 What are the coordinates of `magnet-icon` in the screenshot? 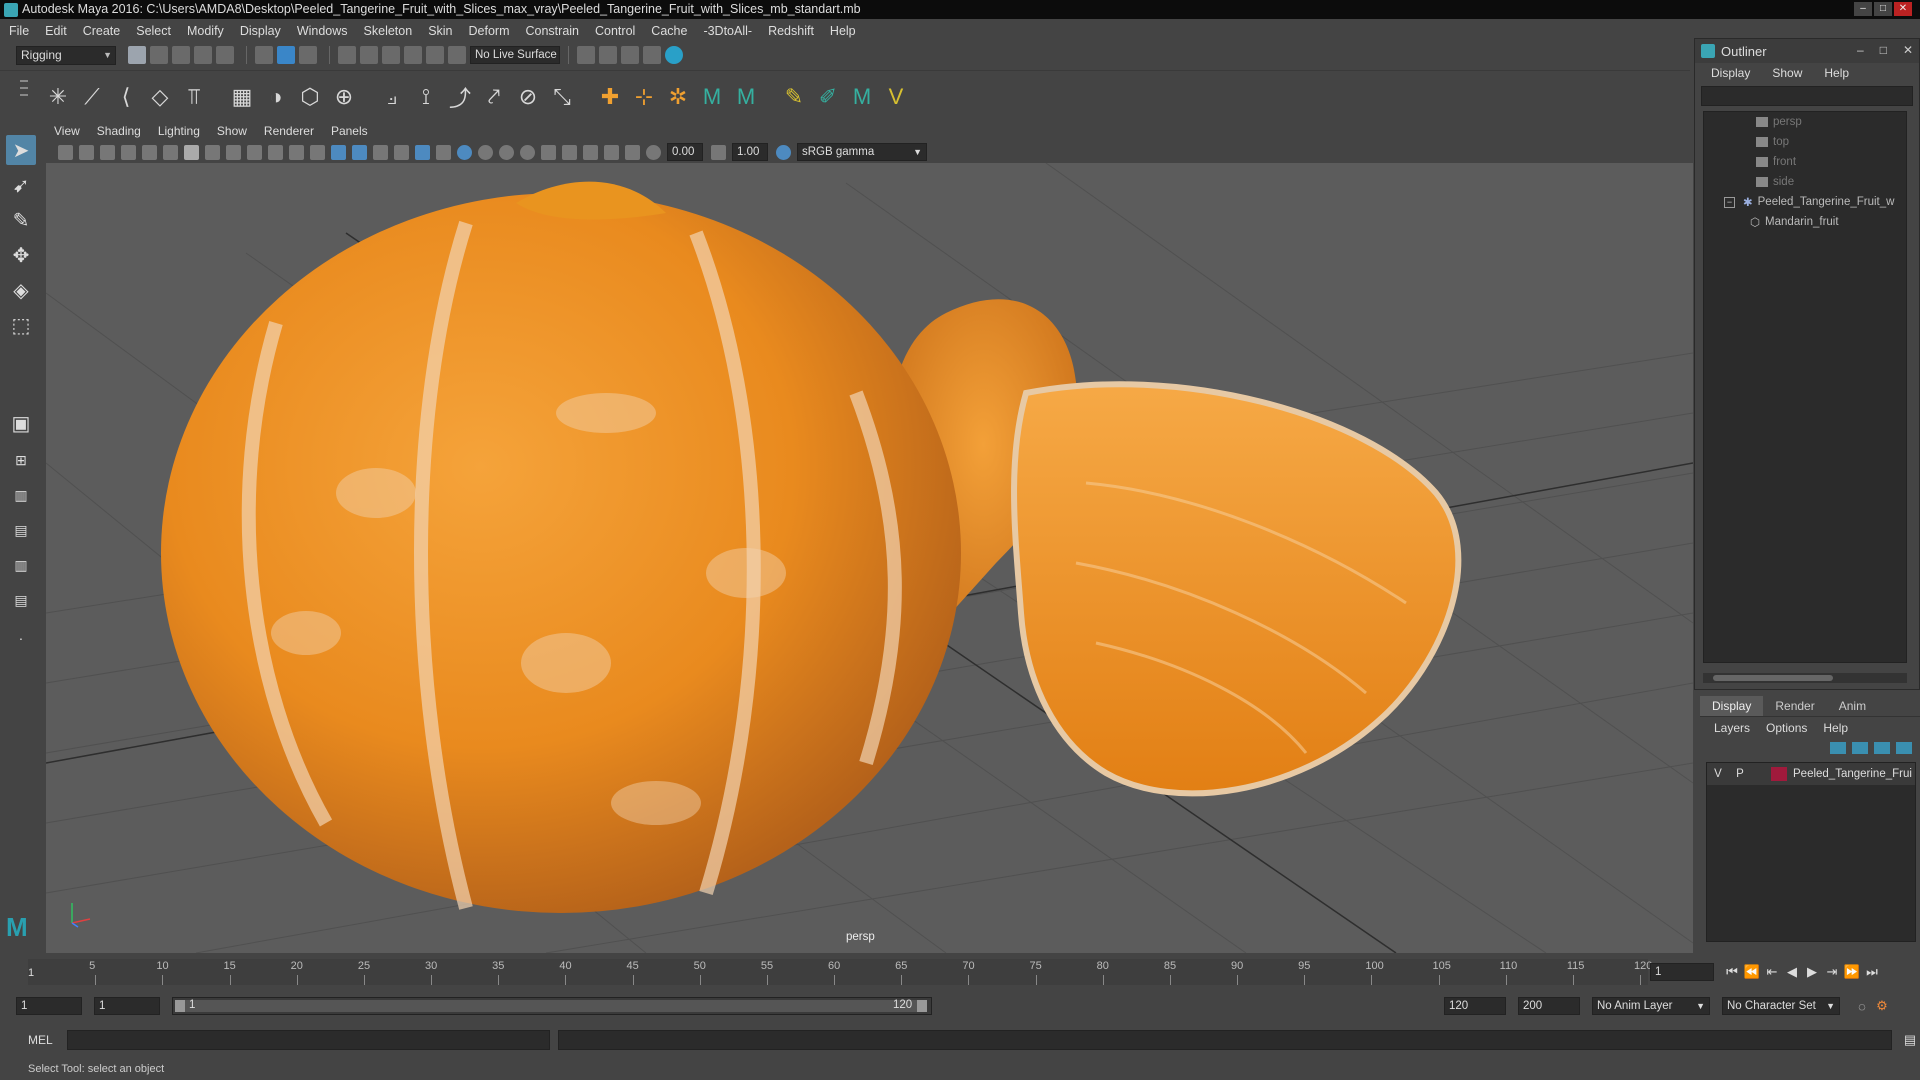 It's located at (457, 55).